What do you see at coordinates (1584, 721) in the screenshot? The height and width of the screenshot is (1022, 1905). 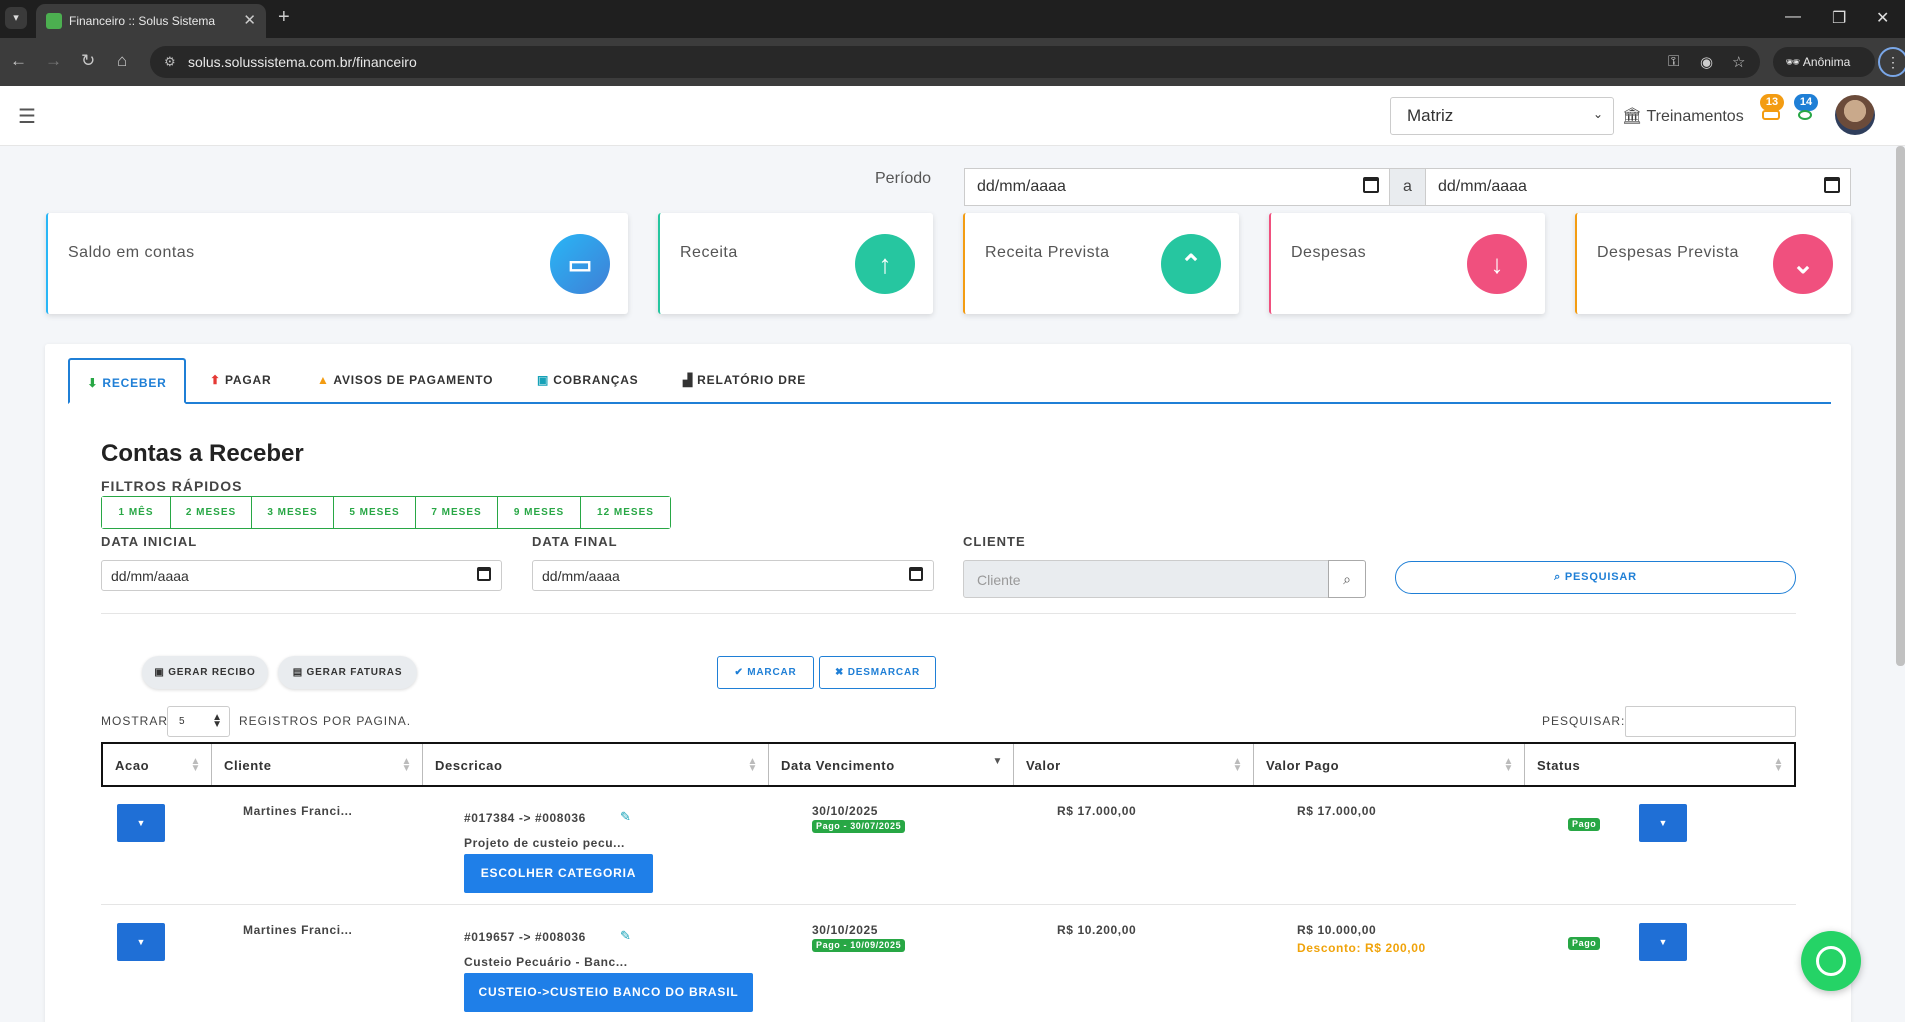 I see `pesquisar-label: PESQUISAR:` at bounding box center [1584, 721].